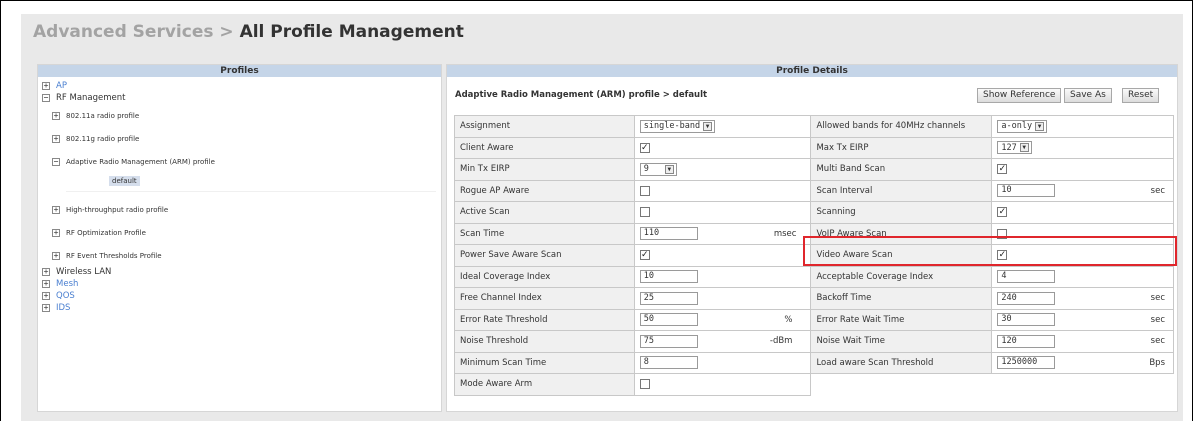 Image resolution: width=1193 pixels, height=421 pixels. I want to click on noise-threshold-input: 75, so click(668, 341).